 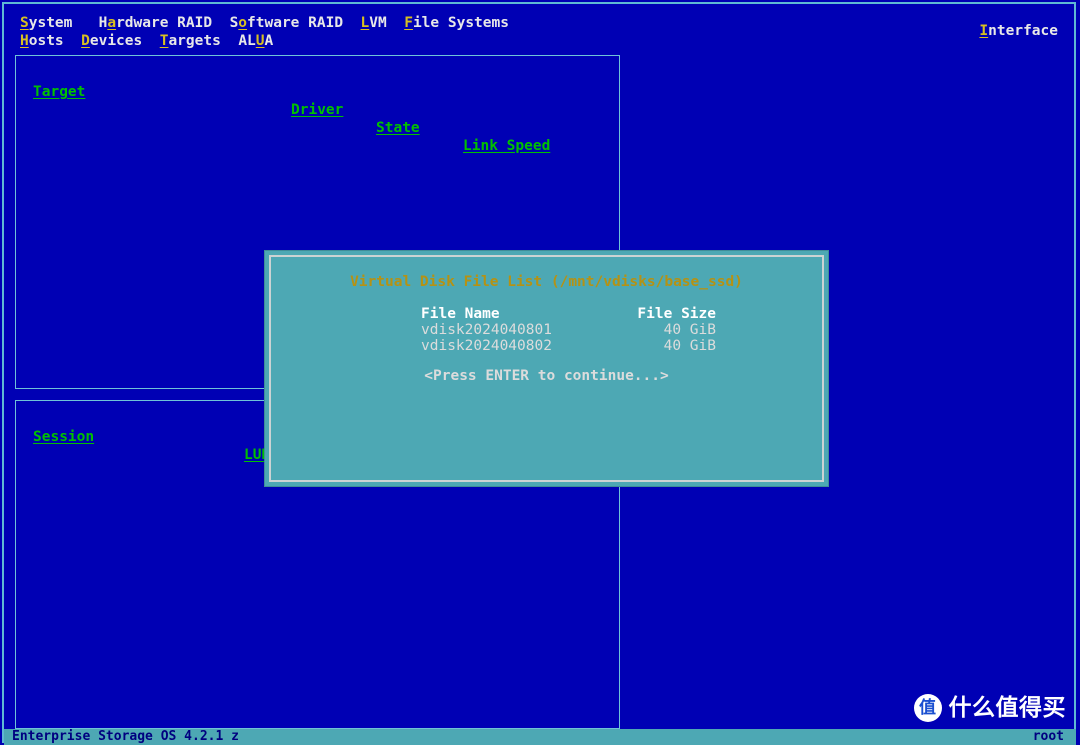 I want to click on dialog-continue-prompt: <Press ENTER to continue...>, so click(x=546, y=376).